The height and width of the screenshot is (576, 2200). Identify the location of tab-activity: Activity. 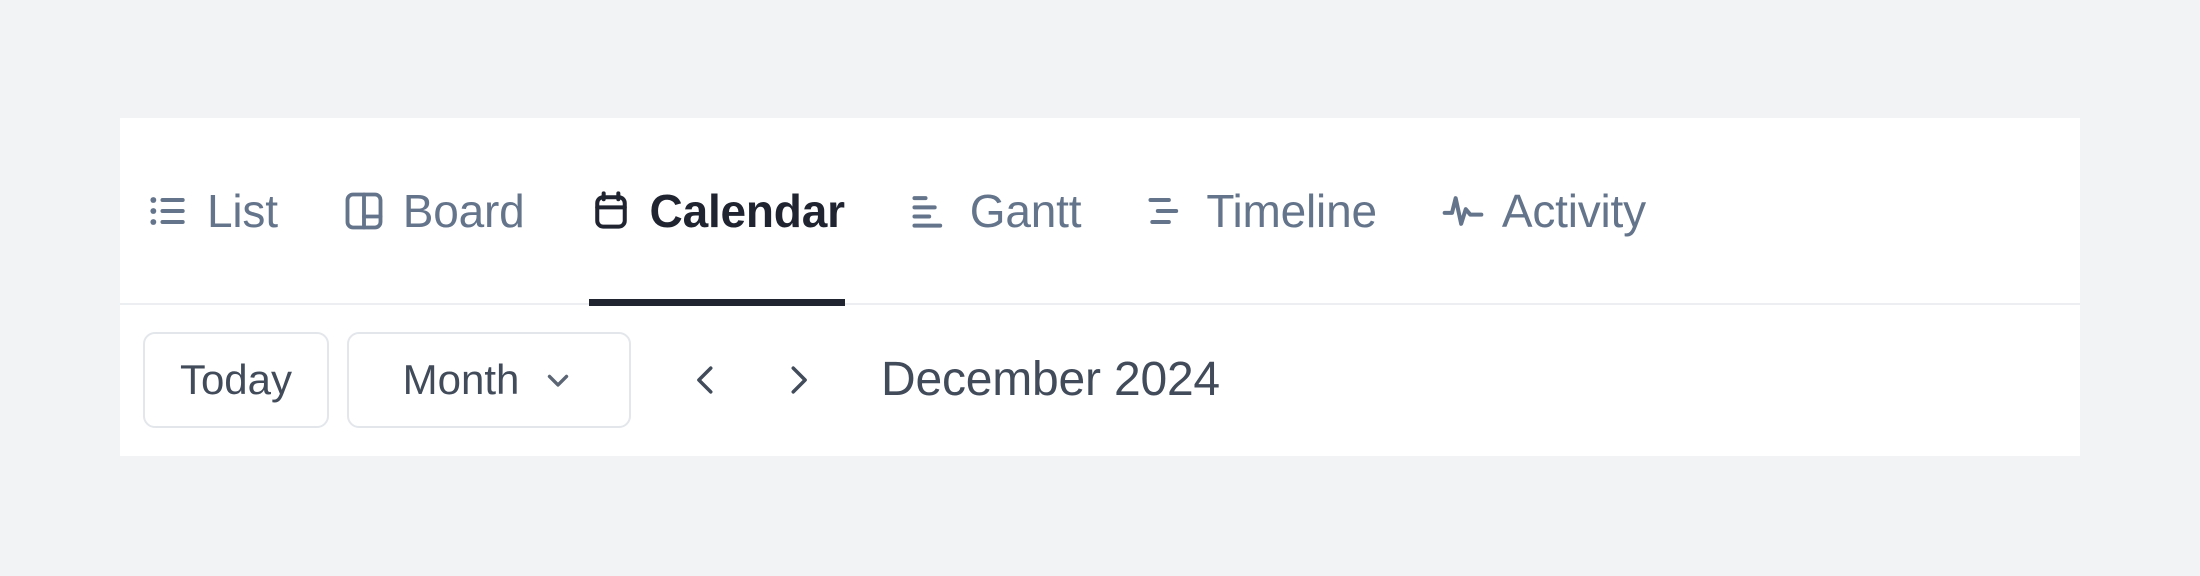
(1558, 211).